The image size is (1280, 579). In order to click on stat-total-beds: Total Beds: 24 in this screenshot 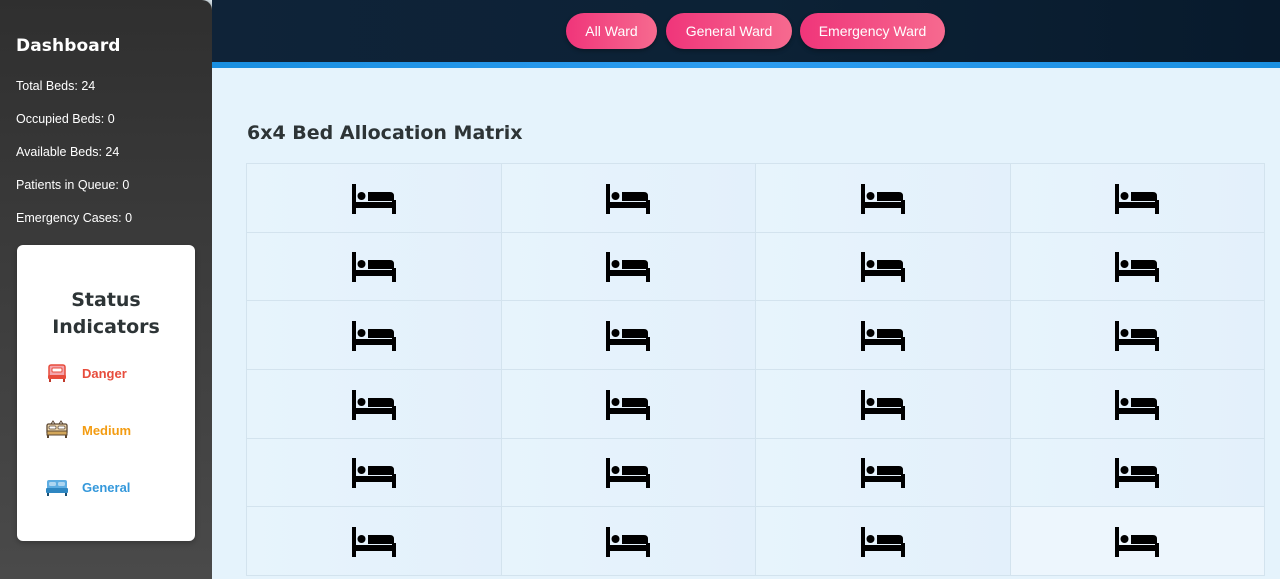, I will do `click(56, 86)`.